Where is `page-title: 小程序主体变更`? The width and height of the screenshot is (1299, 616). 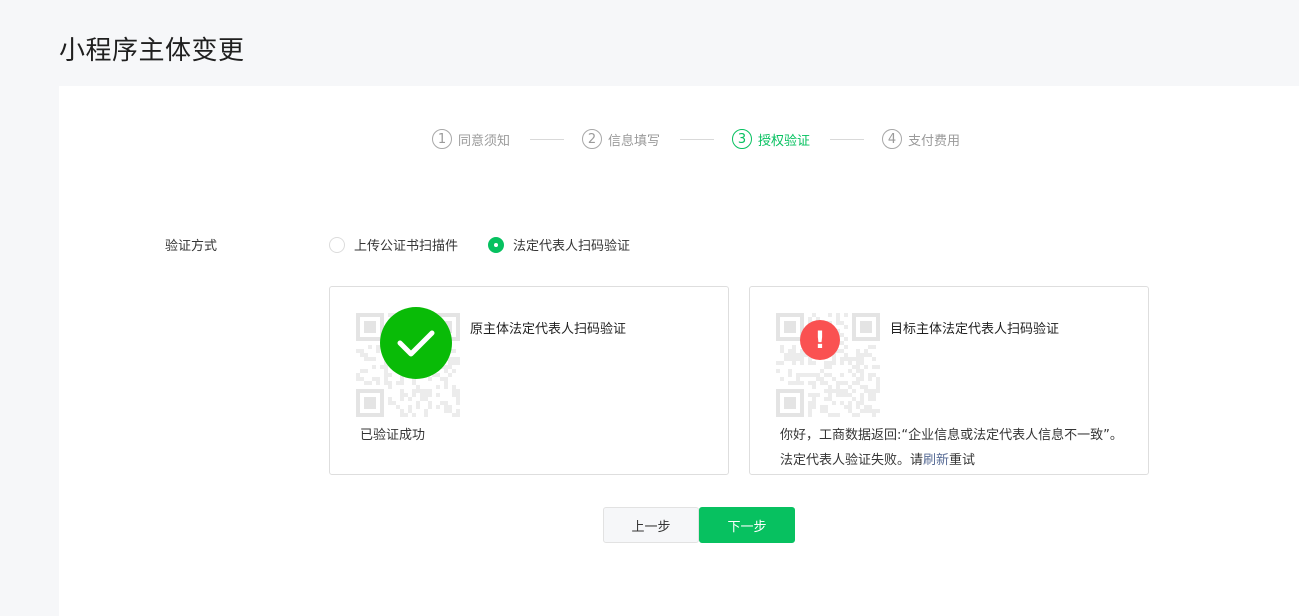 page-title: 小程序主体变更 is located at coordinates (152, 51).